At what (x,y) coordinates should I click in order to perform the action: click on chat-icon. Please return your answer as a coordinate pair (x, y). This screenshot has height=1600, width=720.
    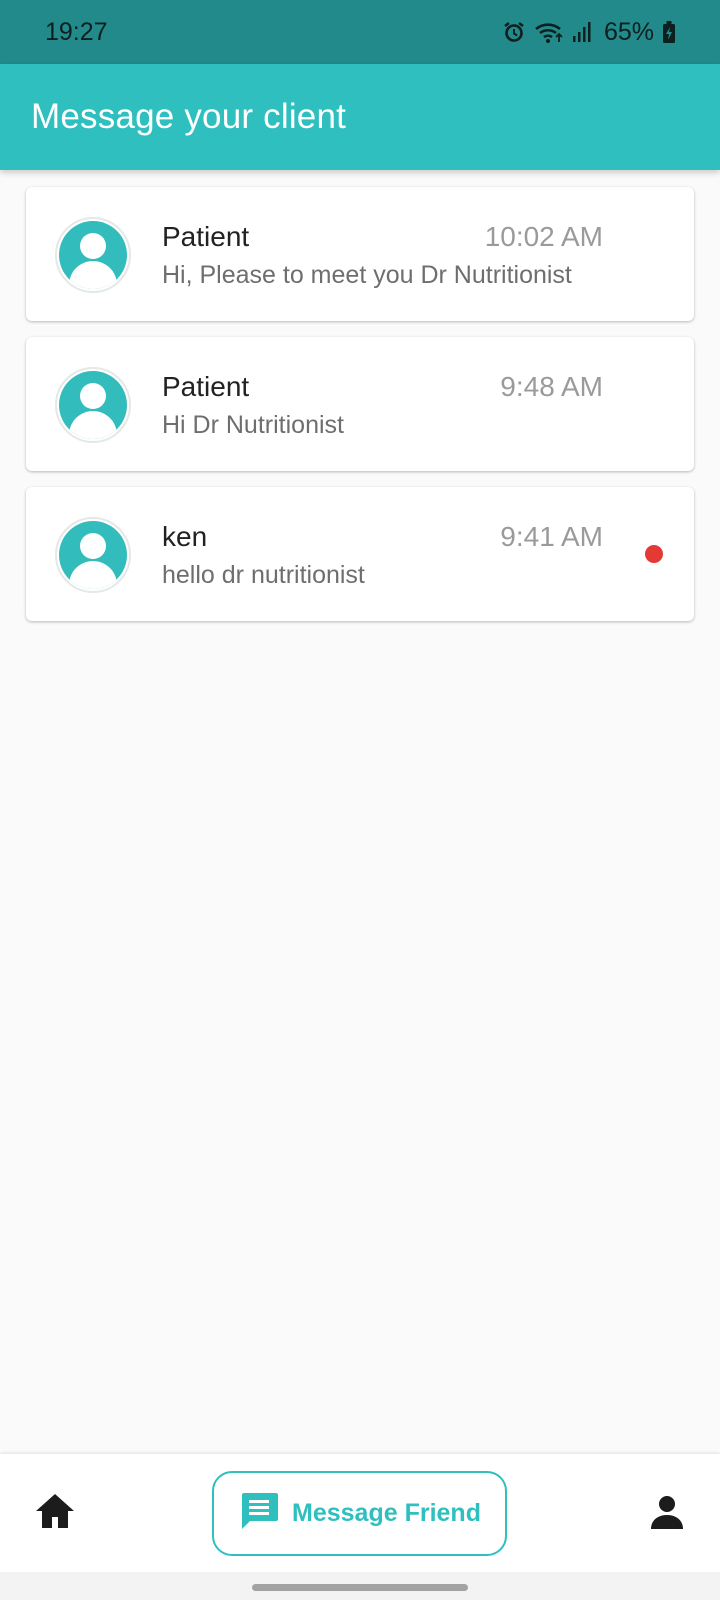
    Looking at the image, I should click on (259, 1513).